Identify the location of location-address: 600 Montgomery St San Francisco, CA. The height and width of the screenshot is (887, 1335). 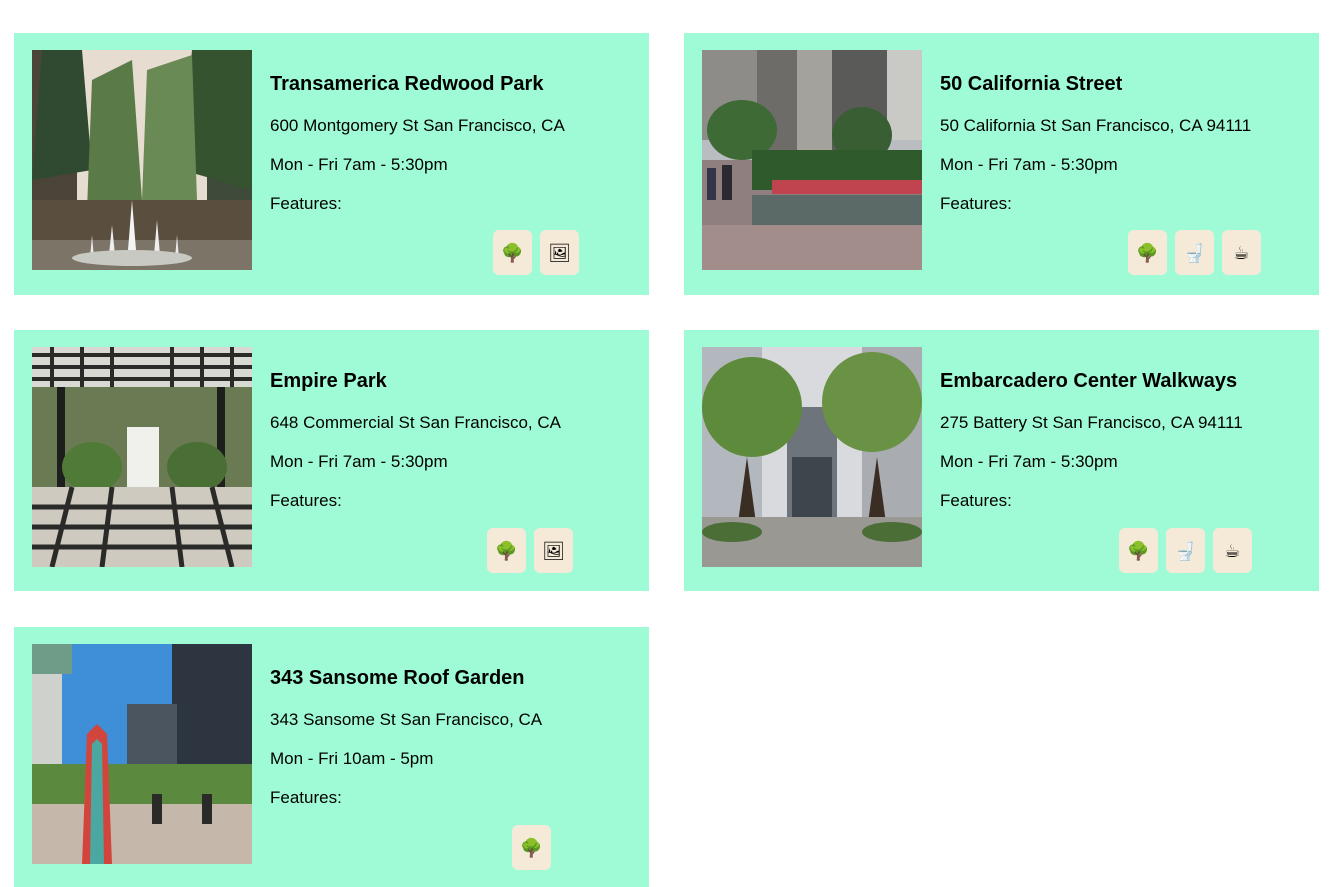
(417, 125).